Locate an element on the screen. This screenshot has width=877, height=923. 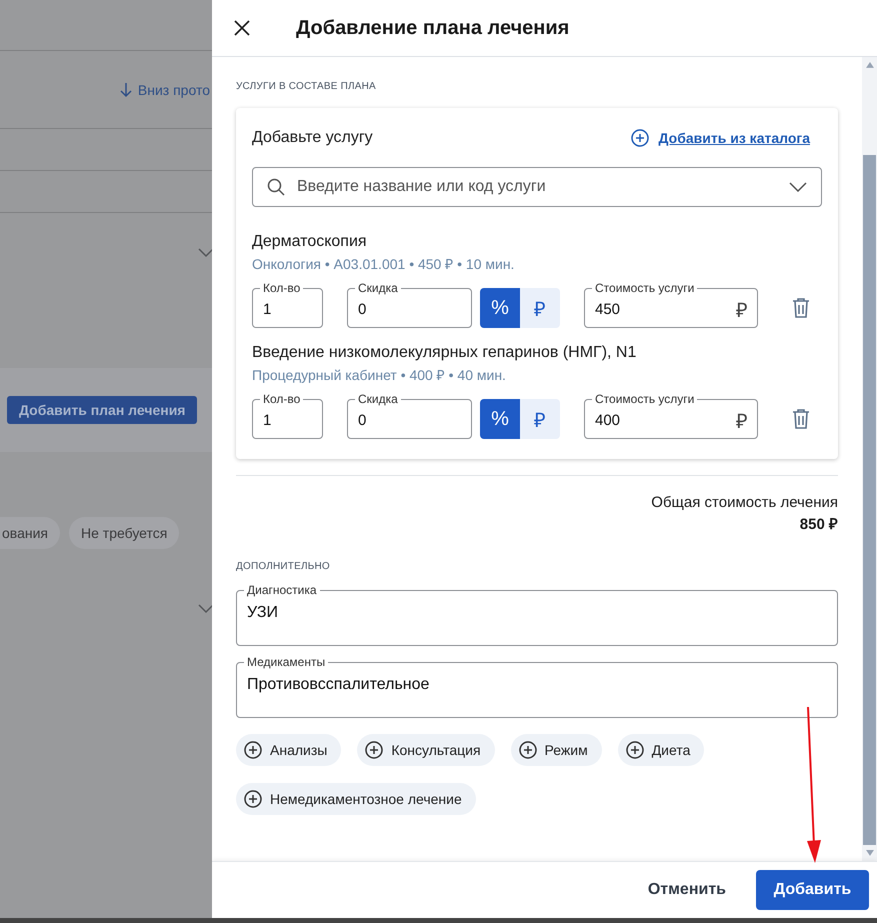
text-field: Медикаменты Противовсспалительное is located at coordinates (537, 686).